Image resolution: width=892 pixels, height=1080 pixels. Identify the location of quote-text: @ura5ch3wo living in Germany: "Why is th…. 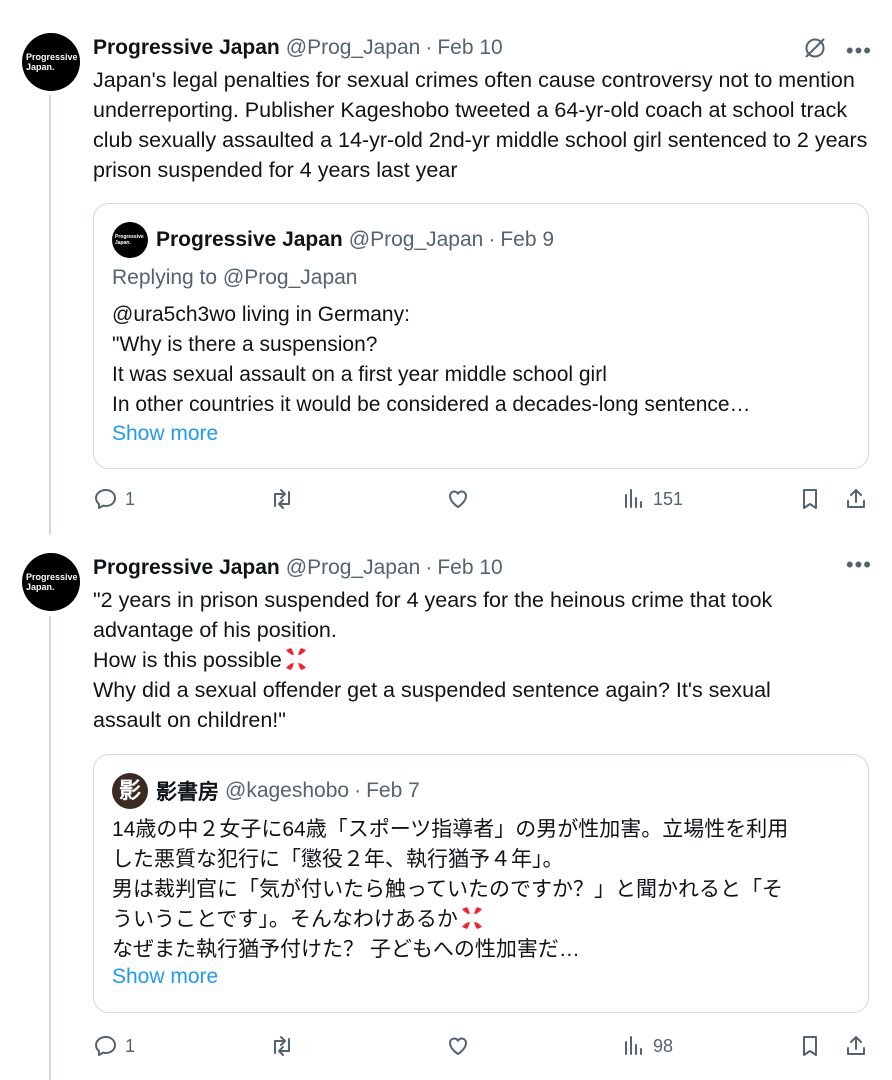
(482, 360).